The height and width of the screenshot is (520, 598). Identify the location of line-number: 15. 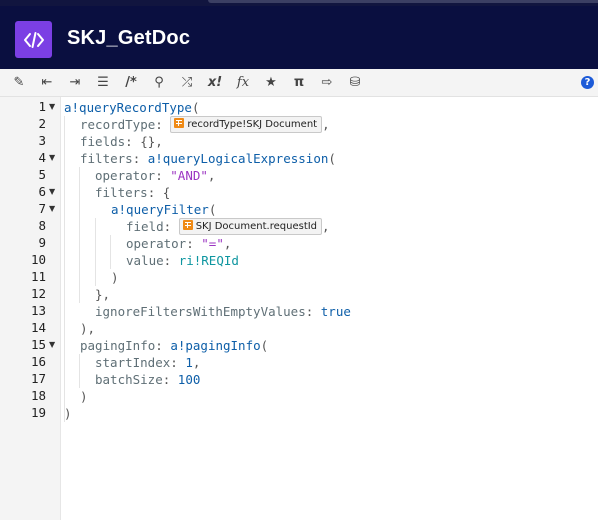
(38, 344).